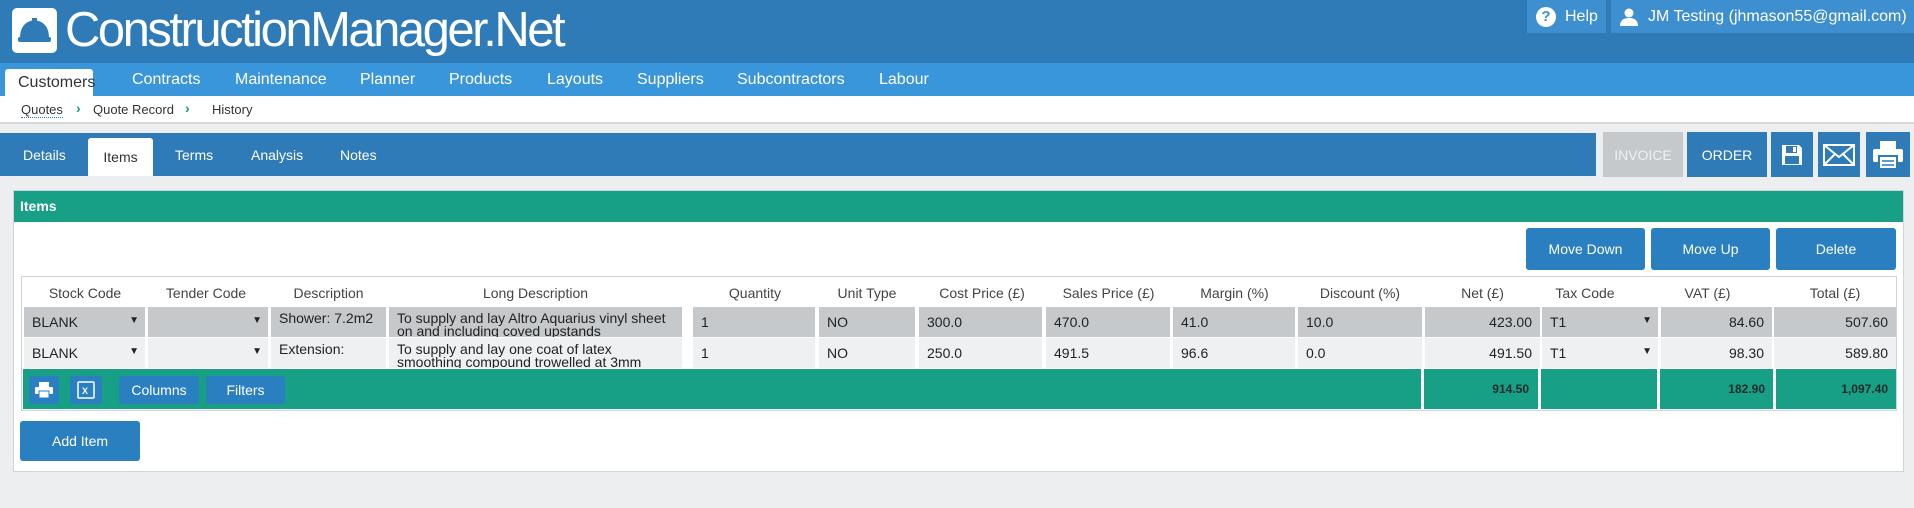 The width and height of the screenshot is (1914, 508). Describe the element at coordinates (50, 82) in the screenshot. I see `nav-customers: Customers` at that location.